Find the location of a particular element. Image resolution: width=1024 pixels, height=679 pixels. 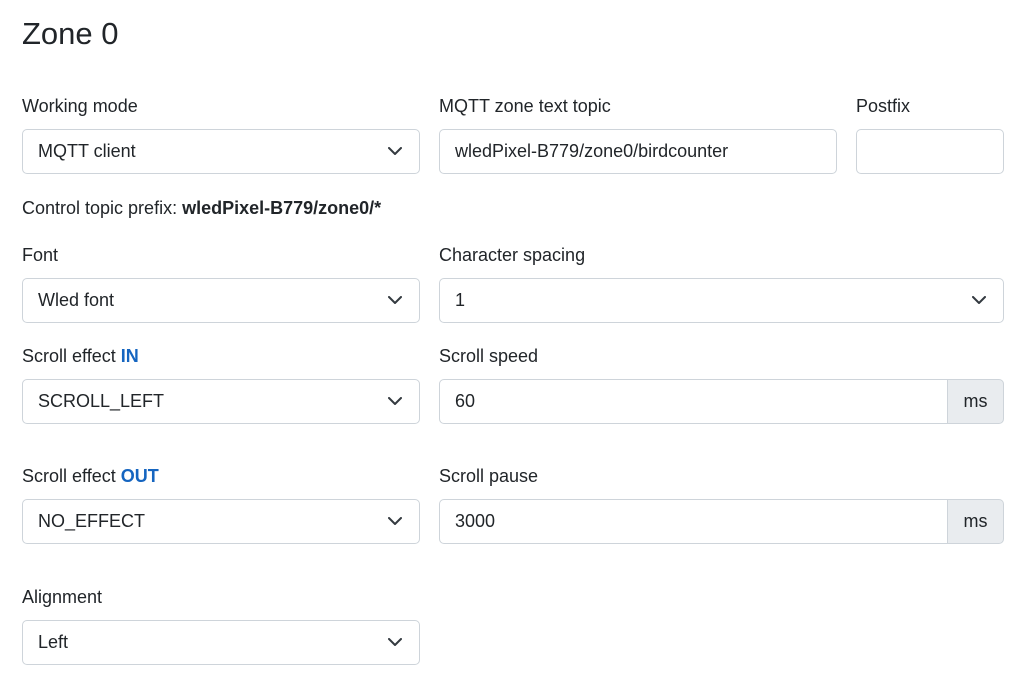

scroll-out-label: Scroll effect OUT is located at coordinates (90, 476).